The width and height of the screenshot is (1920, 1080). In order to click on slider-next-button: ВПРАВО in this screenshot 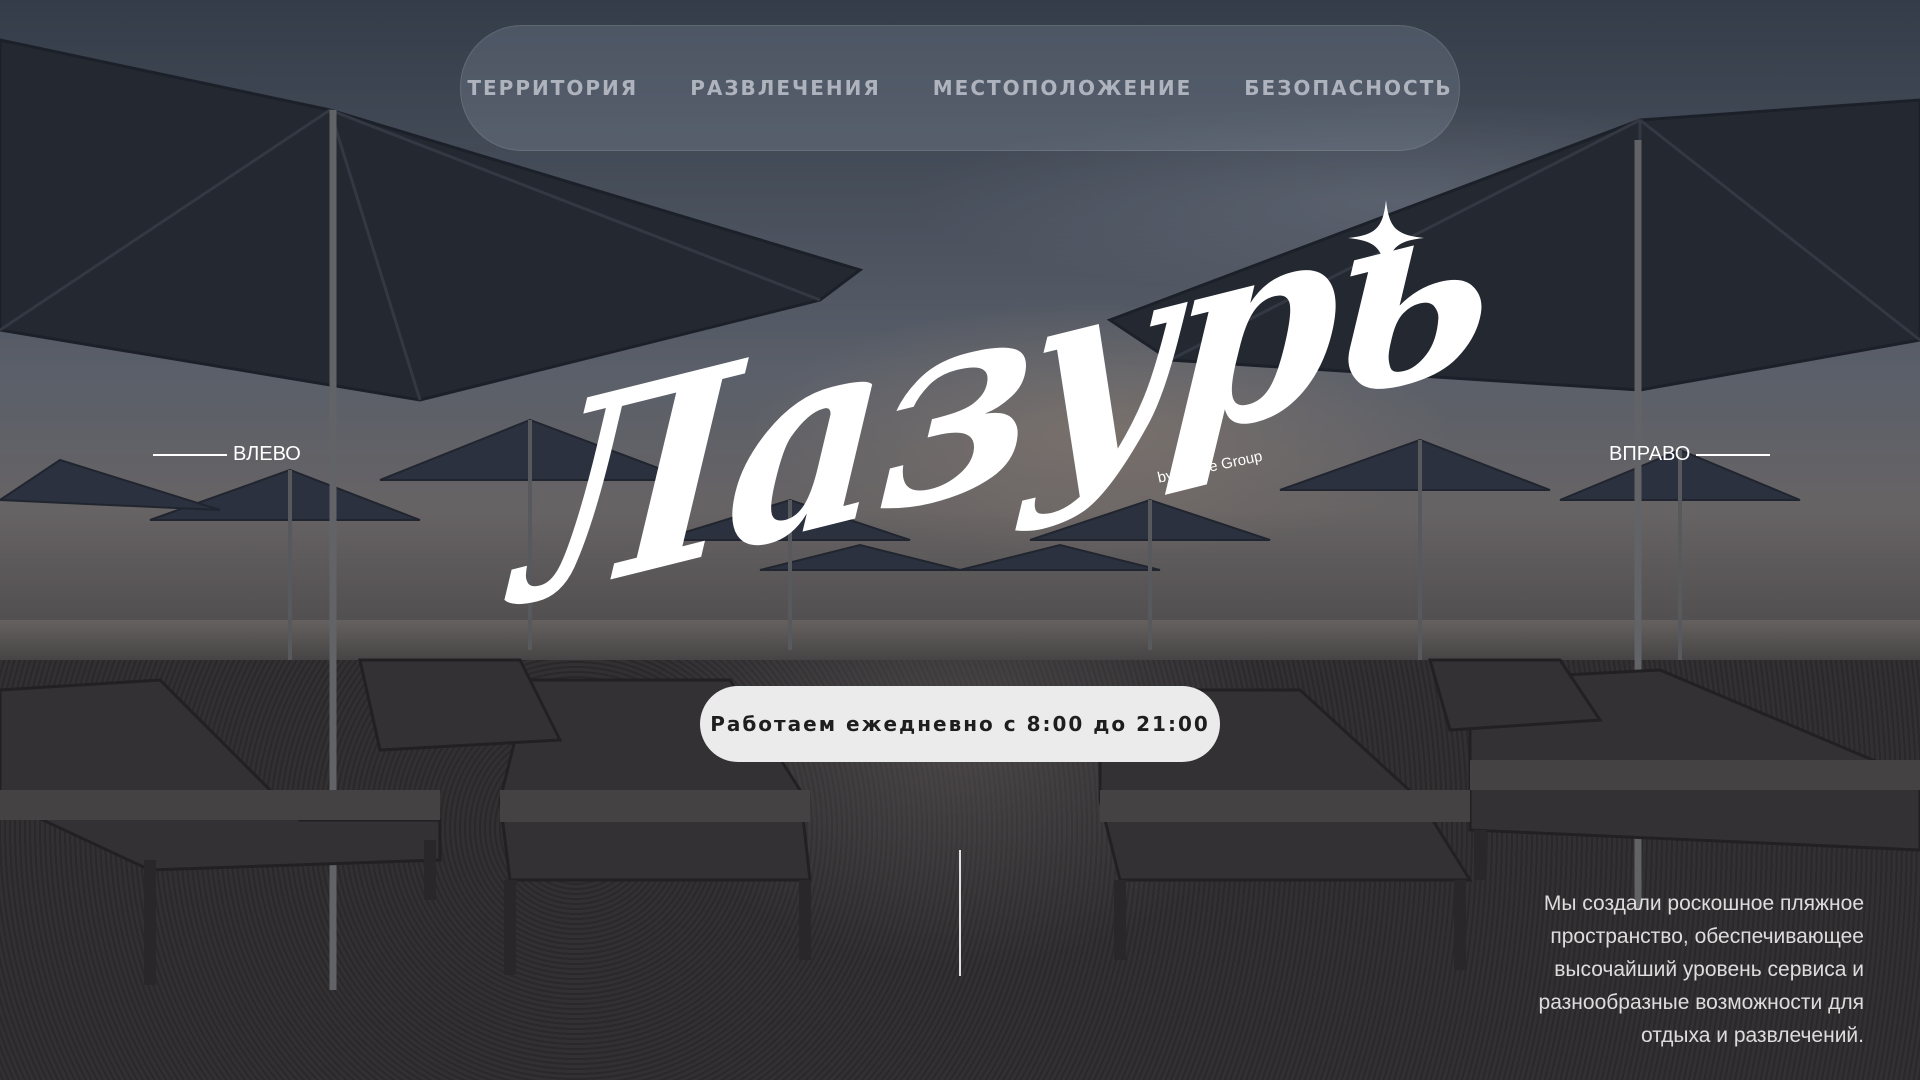, I will do `click(1690, 454)`.